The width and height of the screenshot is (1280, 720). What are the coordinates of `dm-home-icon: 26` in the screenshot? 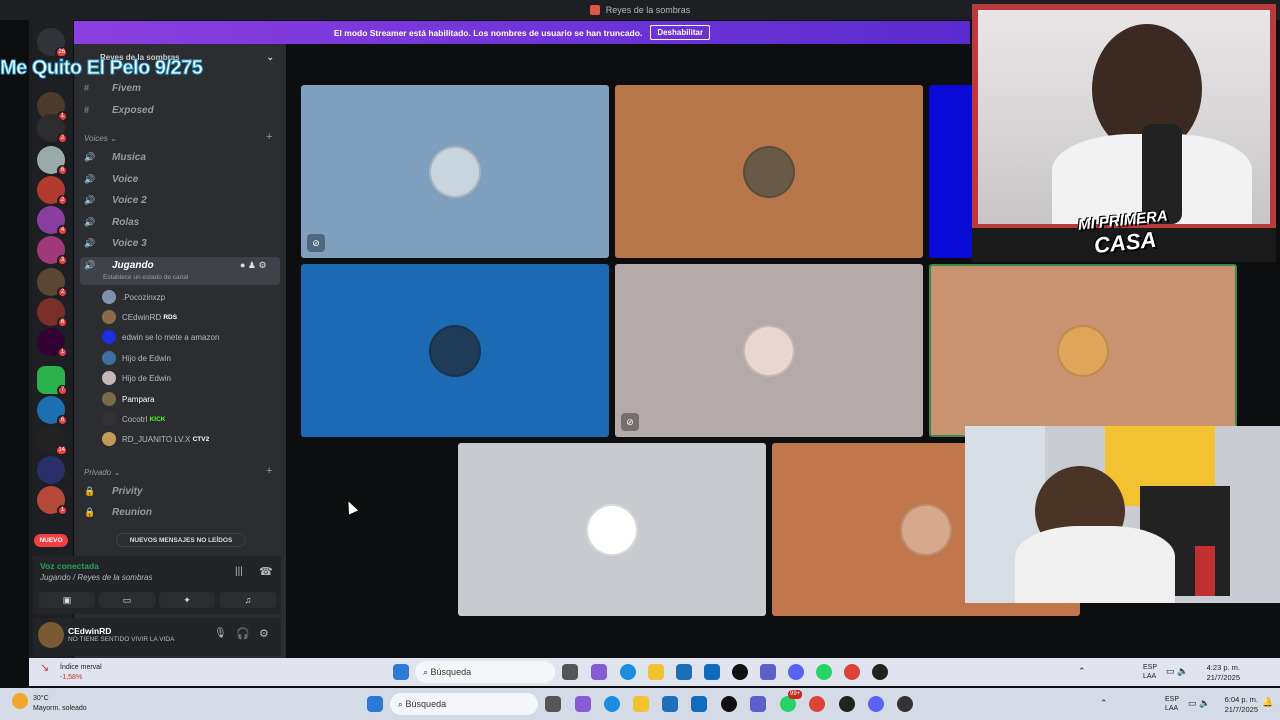 It's located at (52, 43).